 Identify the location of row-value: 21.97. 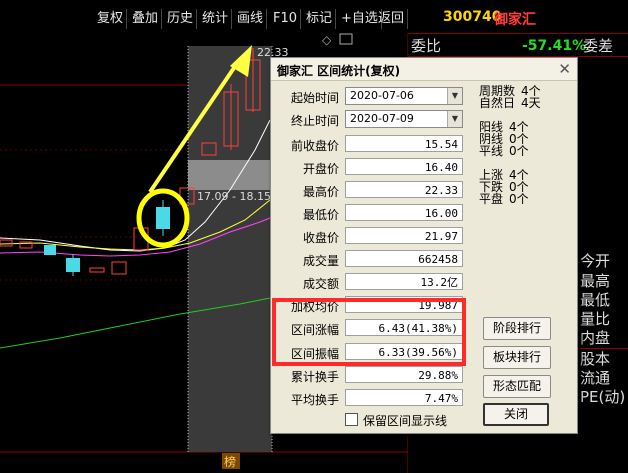
(404, 235).